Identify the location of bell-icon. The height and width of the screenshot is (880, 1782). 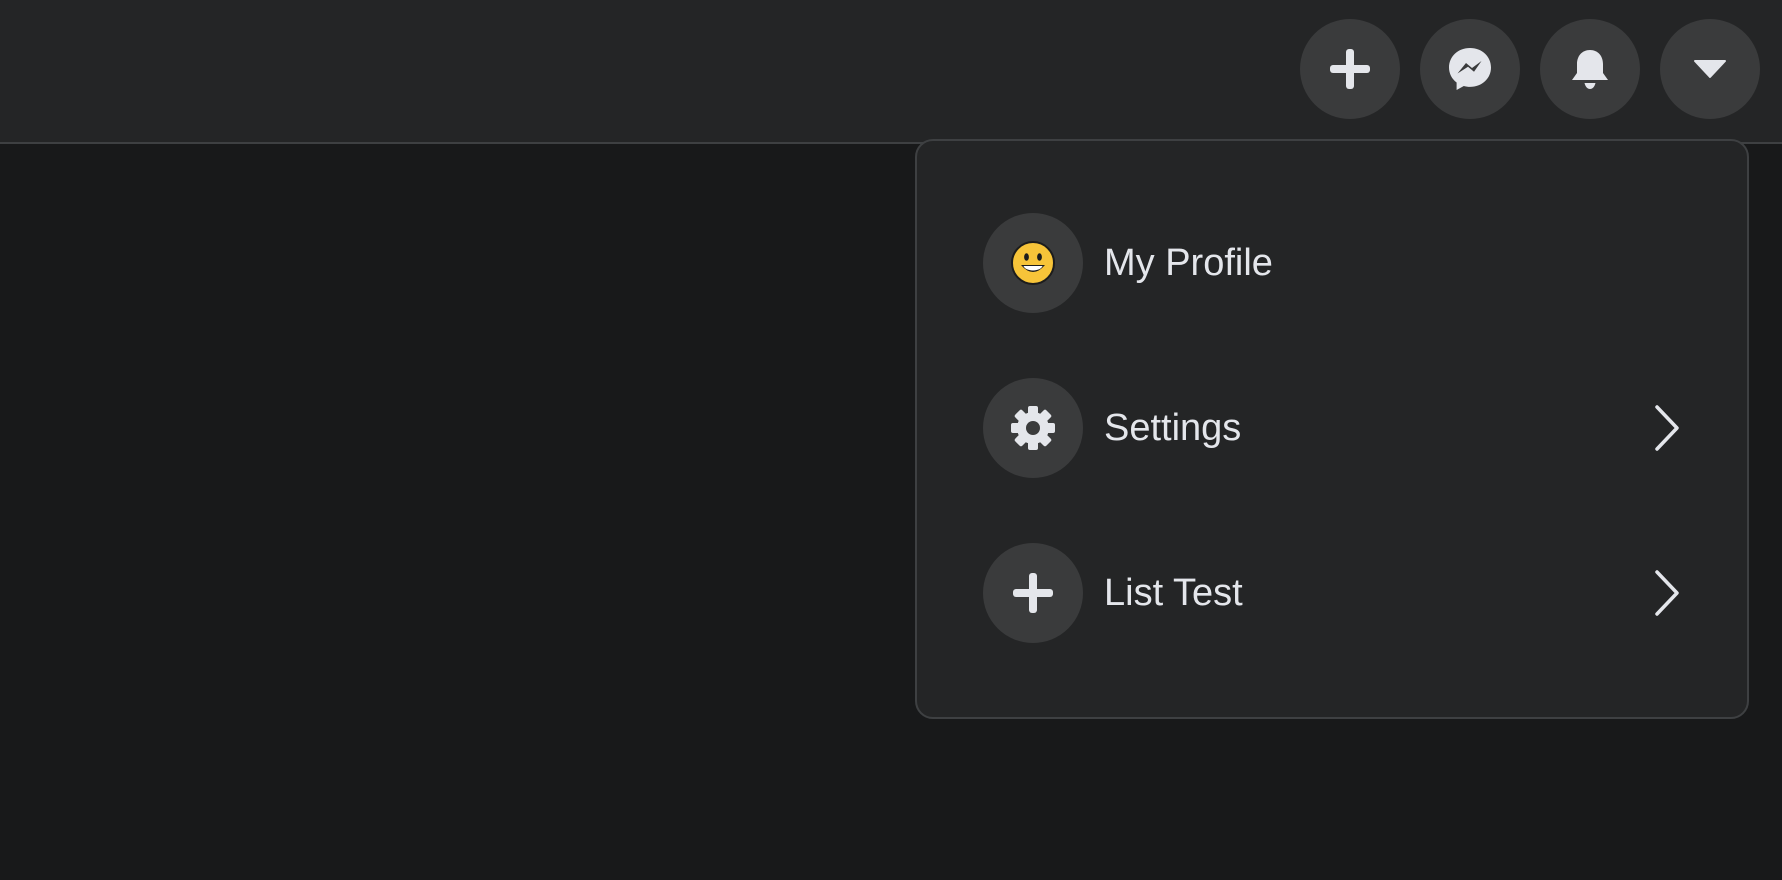
(1590, 69).